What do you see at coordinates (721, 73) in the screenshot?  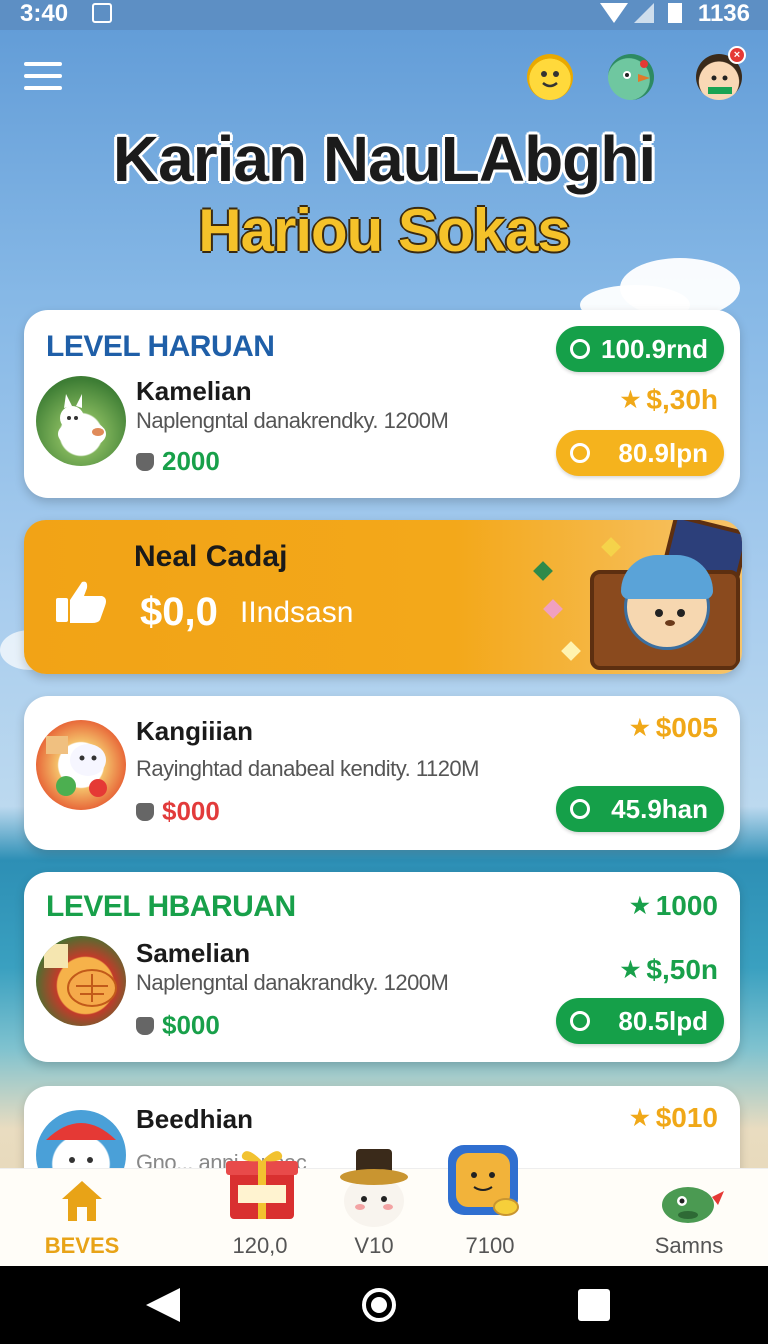 I see `profile-avatar-icon: ×` at bounding box center [721, 73].